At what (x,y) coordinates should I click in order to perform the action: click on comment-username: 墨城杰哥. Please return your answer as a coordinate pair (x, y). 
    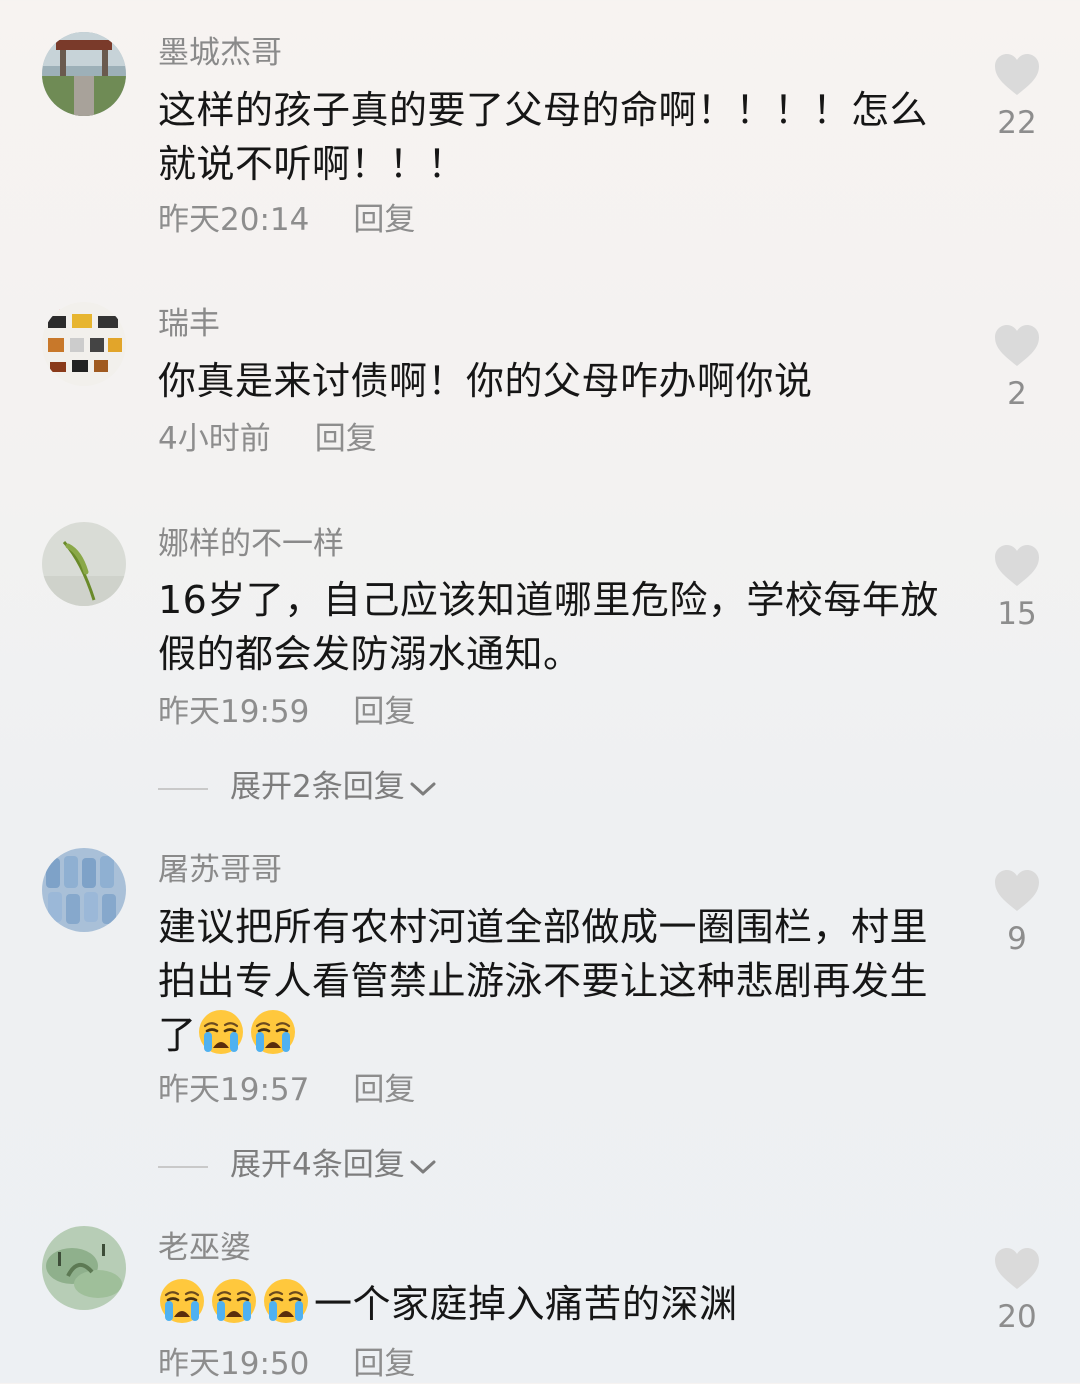
    Looking at the image, I should click on (220, 53).